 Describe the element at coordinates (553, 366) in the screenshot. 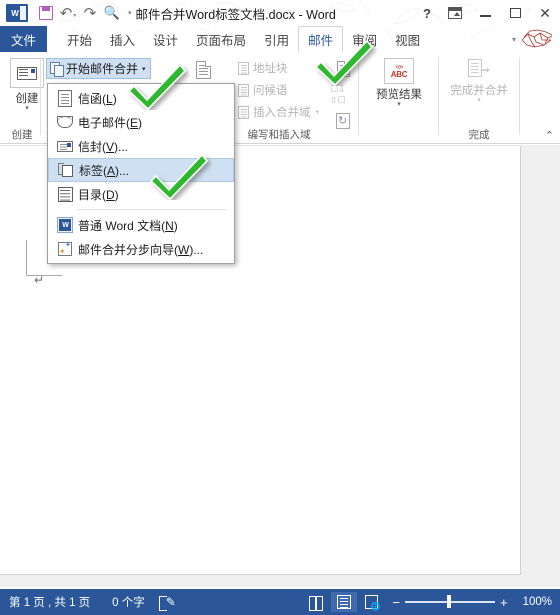

I see `vertical-scrollbar` at that location.